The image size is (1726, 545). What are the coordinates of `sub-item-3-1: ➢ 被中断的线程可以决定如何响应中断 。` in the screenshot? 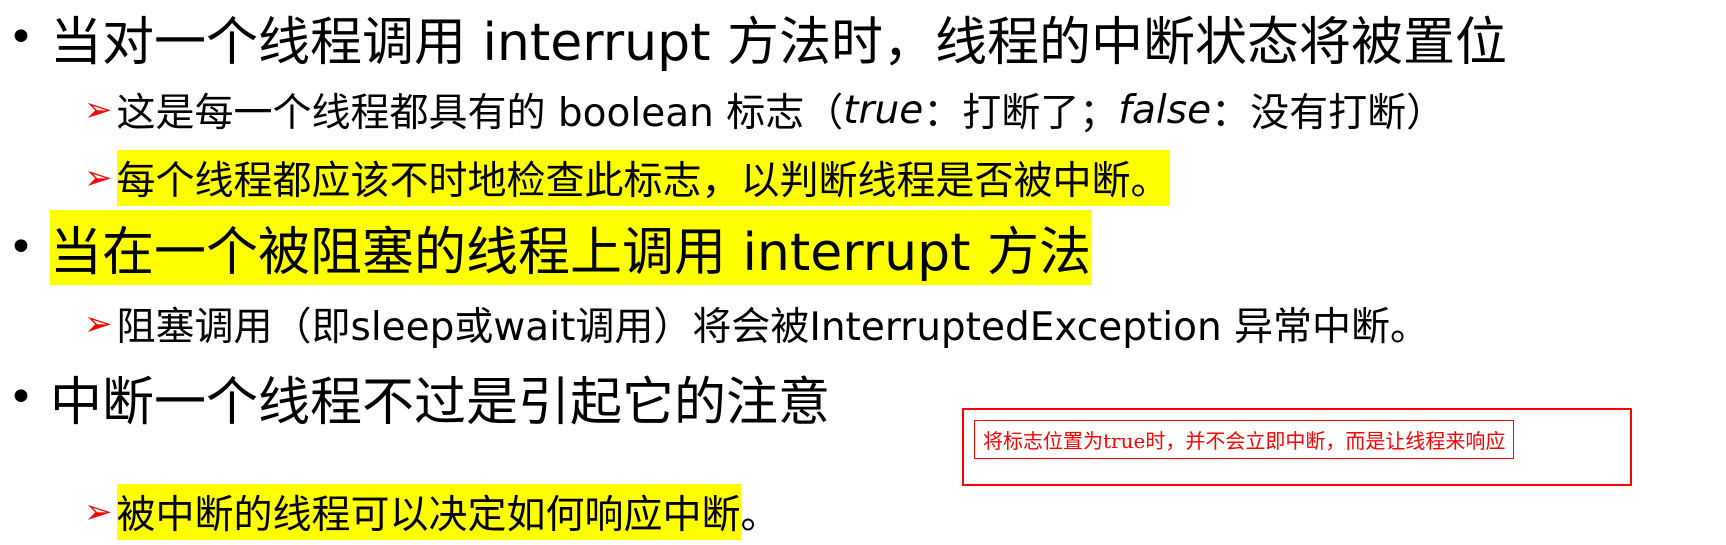 It's located at (432, 512).